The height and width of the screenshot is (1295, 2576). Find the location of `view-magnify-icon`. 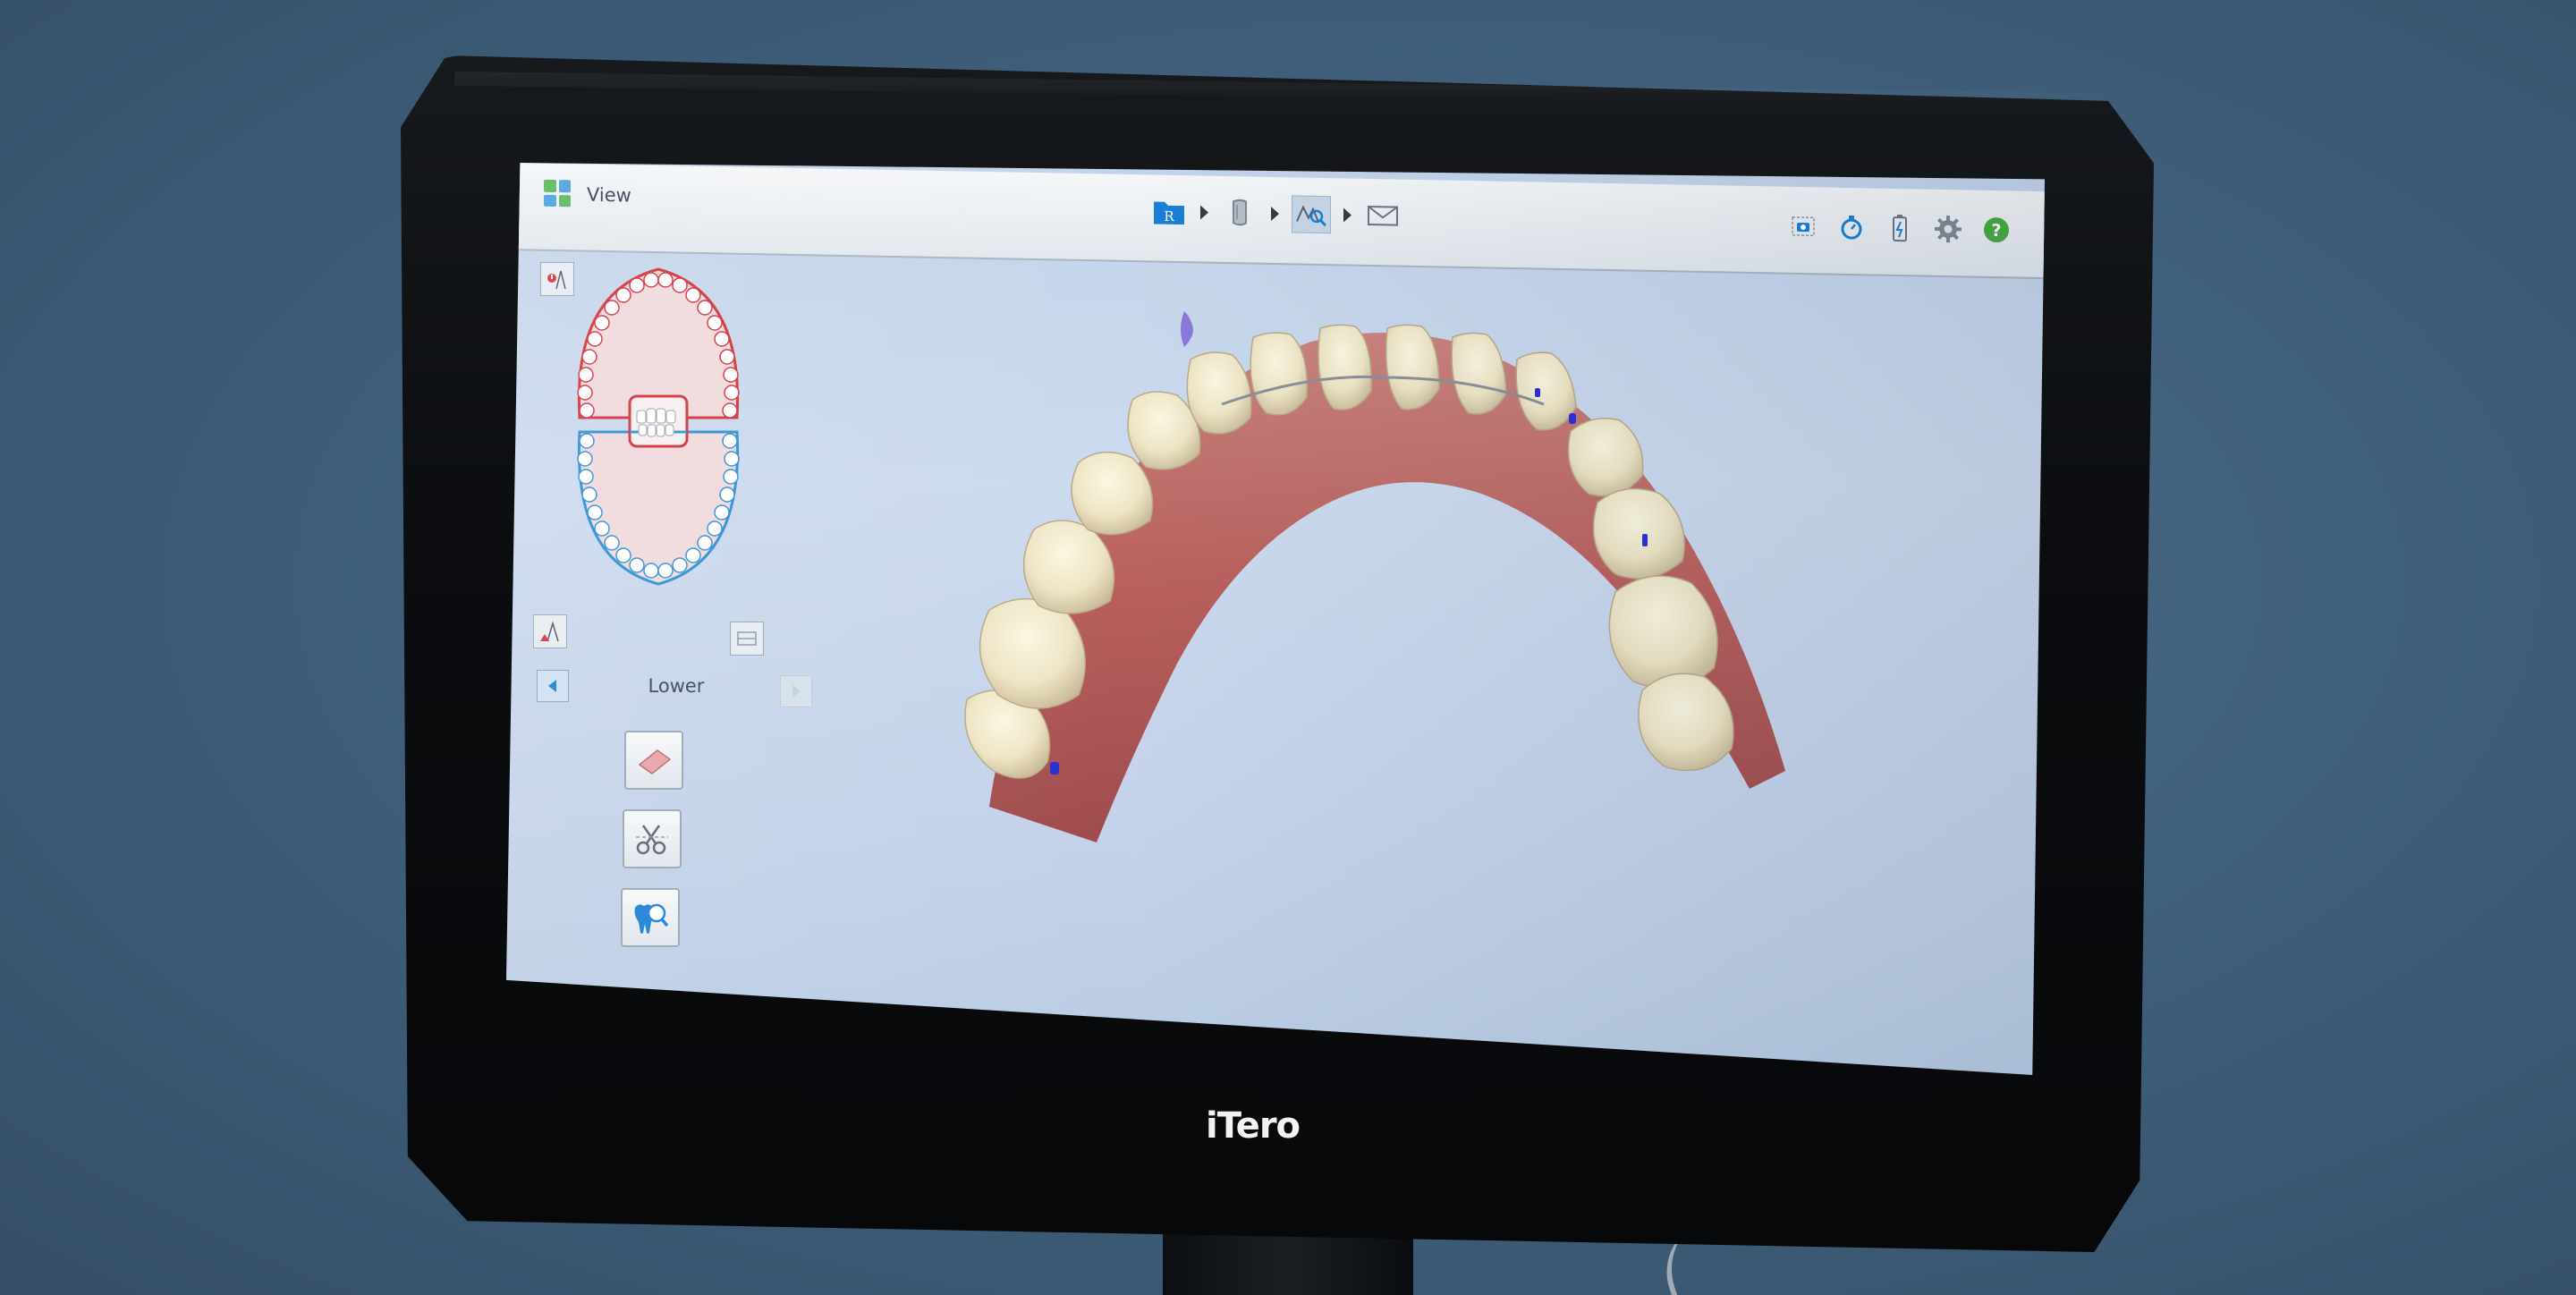

view-magnify-icon is located at coordinates (1311, 216).